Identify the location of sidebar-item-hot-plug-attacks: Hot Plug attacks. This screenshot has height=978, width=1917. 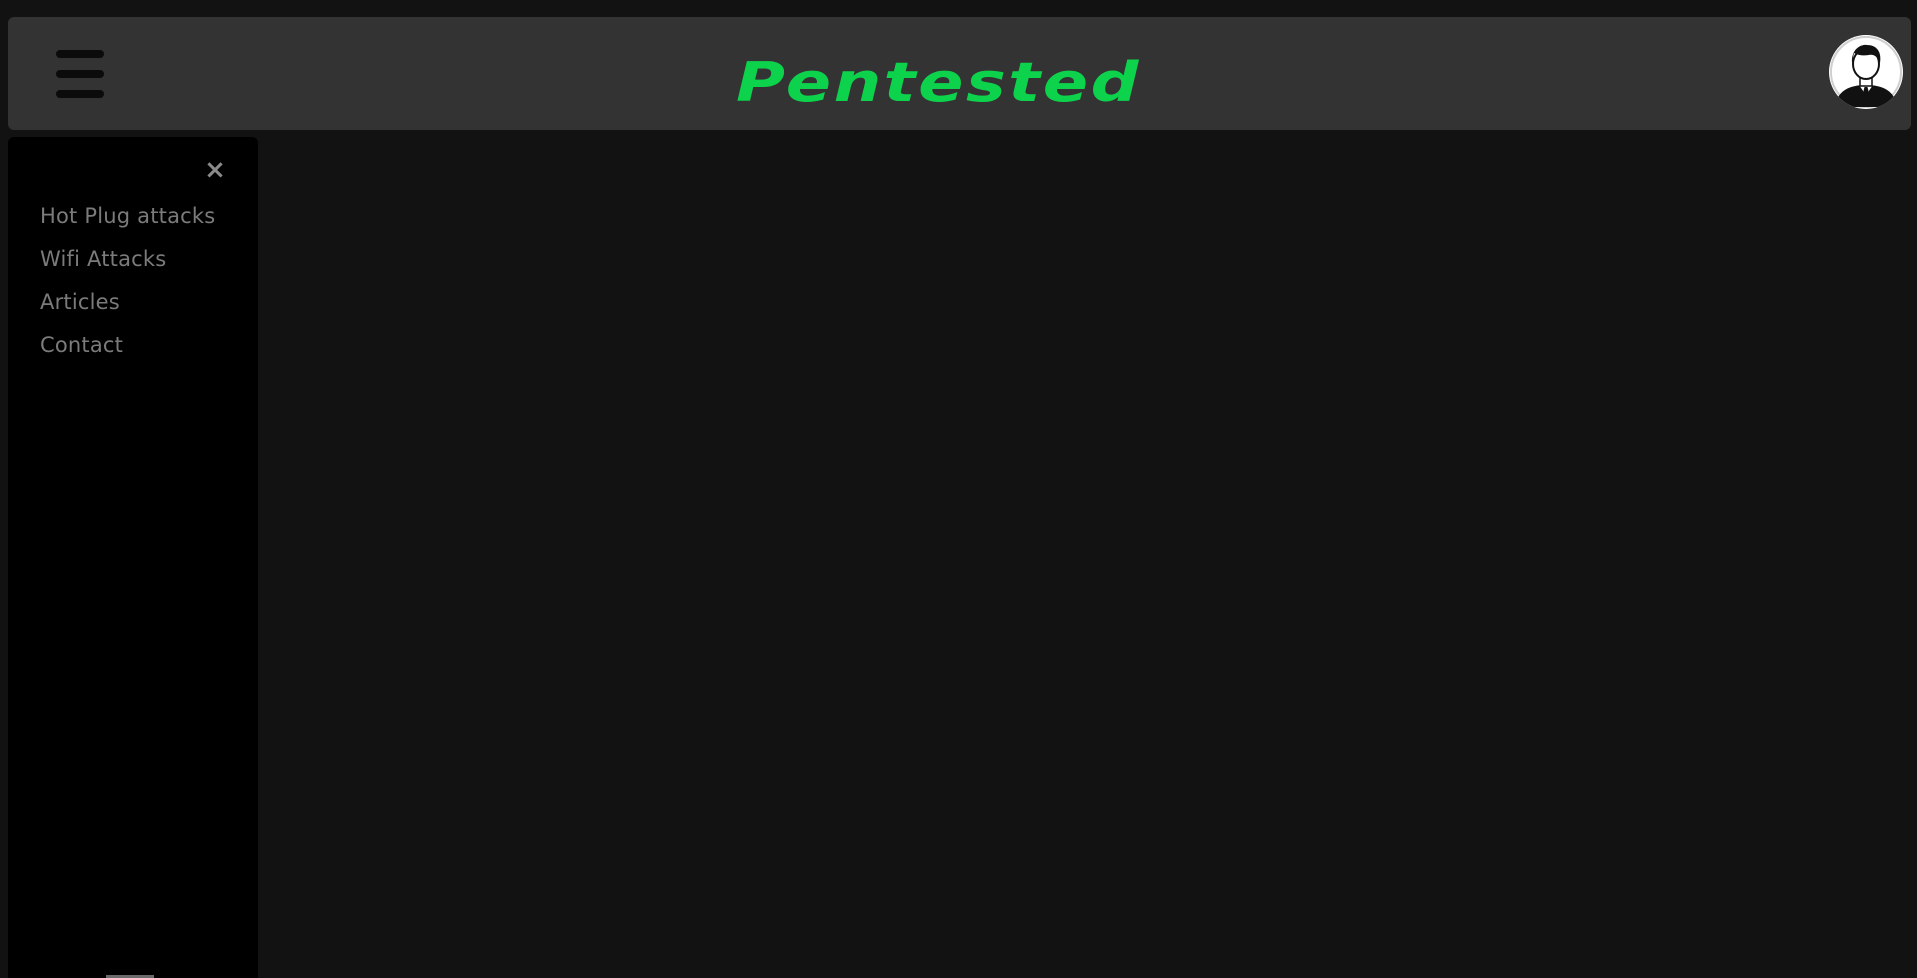
(127, 220).